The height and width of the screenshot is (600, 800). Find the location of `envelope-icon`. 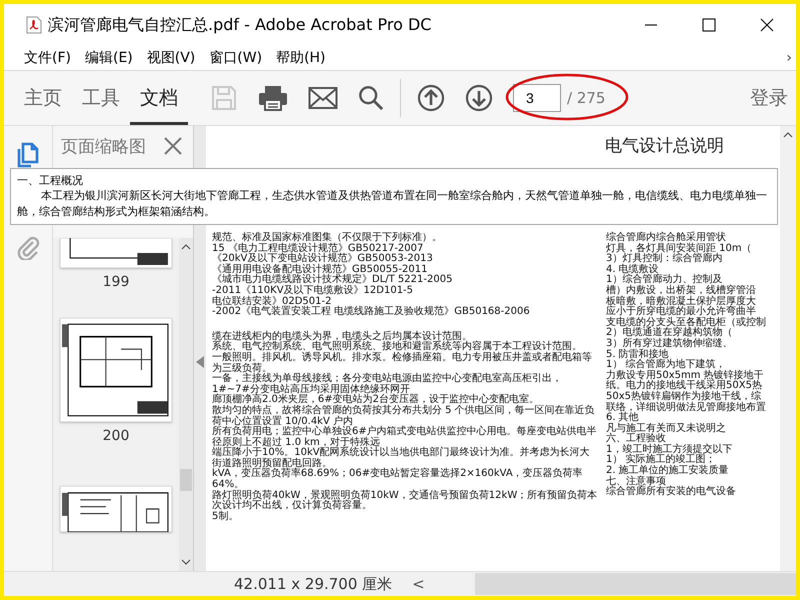

envelope-icon is located at coordinates (323, 98).